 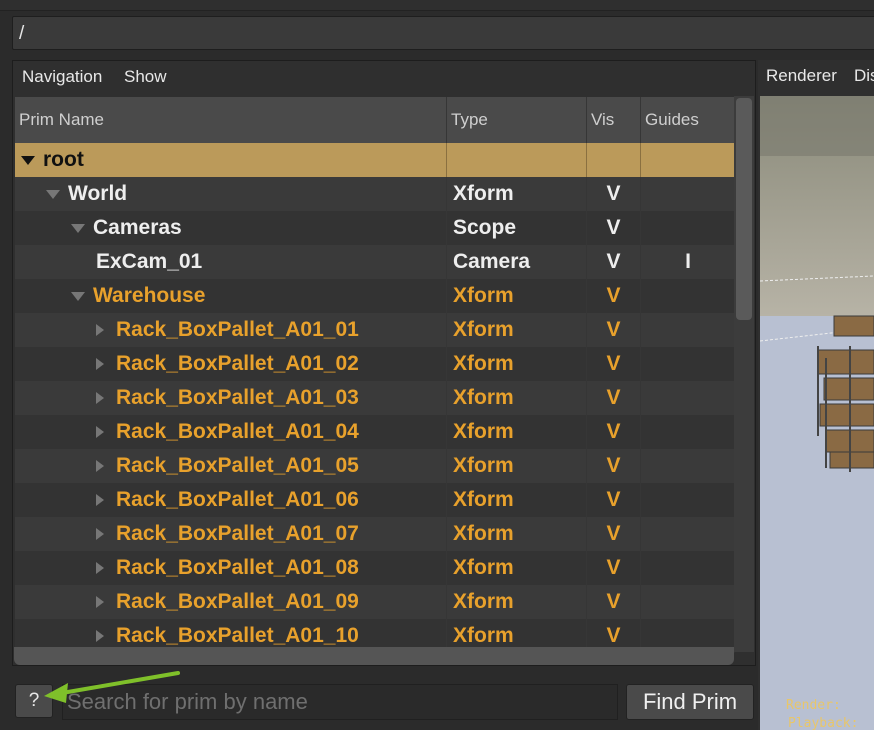 I want to click on tree-row: Rack_BoxPallet_A01_08 Xform V, so click(x=375, y=568).